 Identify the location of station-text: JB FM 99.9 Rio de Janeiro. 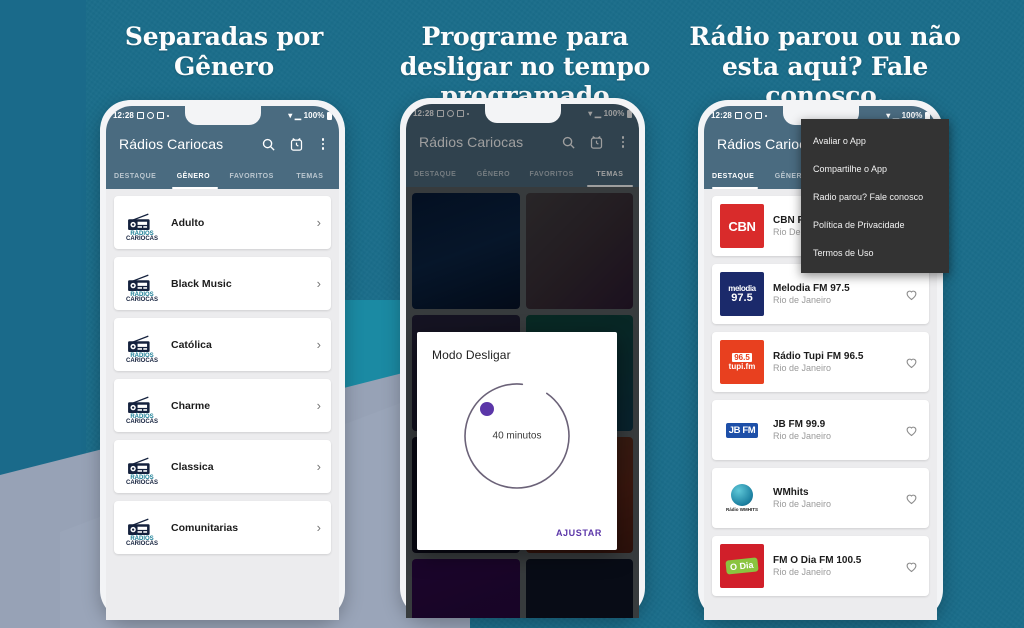
(802, 430).